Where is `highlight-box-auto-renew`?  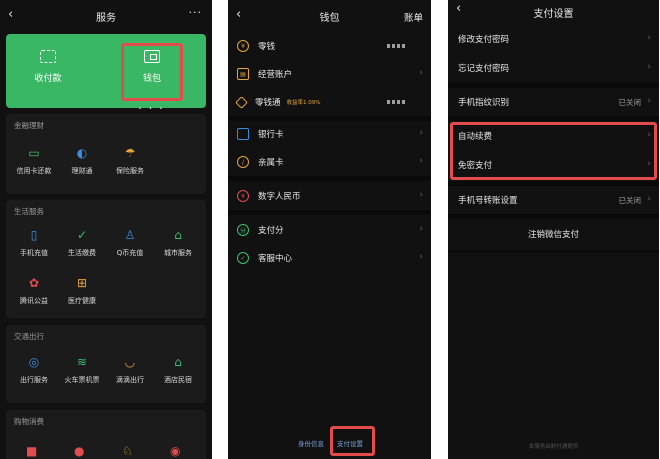 highlight-box-auto-renew is located at coordinates (553, 151).